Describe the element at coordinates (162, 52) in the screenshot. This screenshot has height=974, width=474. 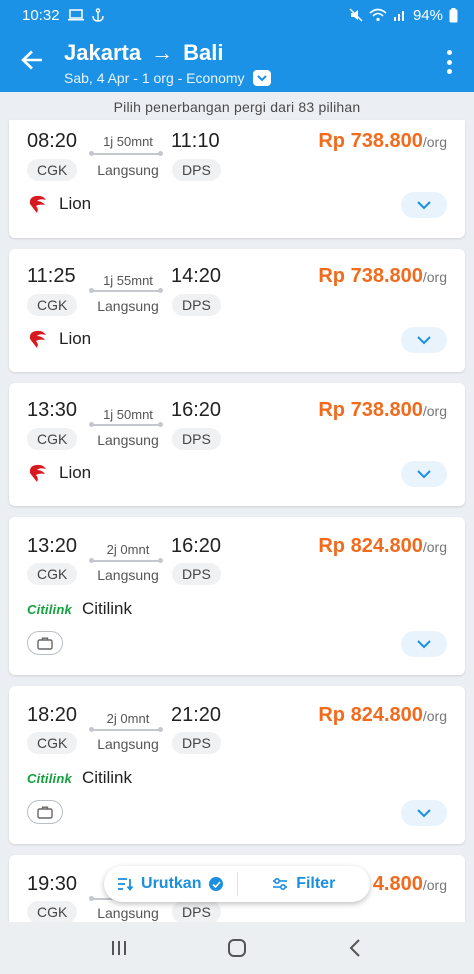
I see `route-arrow-icon: →` at that location.